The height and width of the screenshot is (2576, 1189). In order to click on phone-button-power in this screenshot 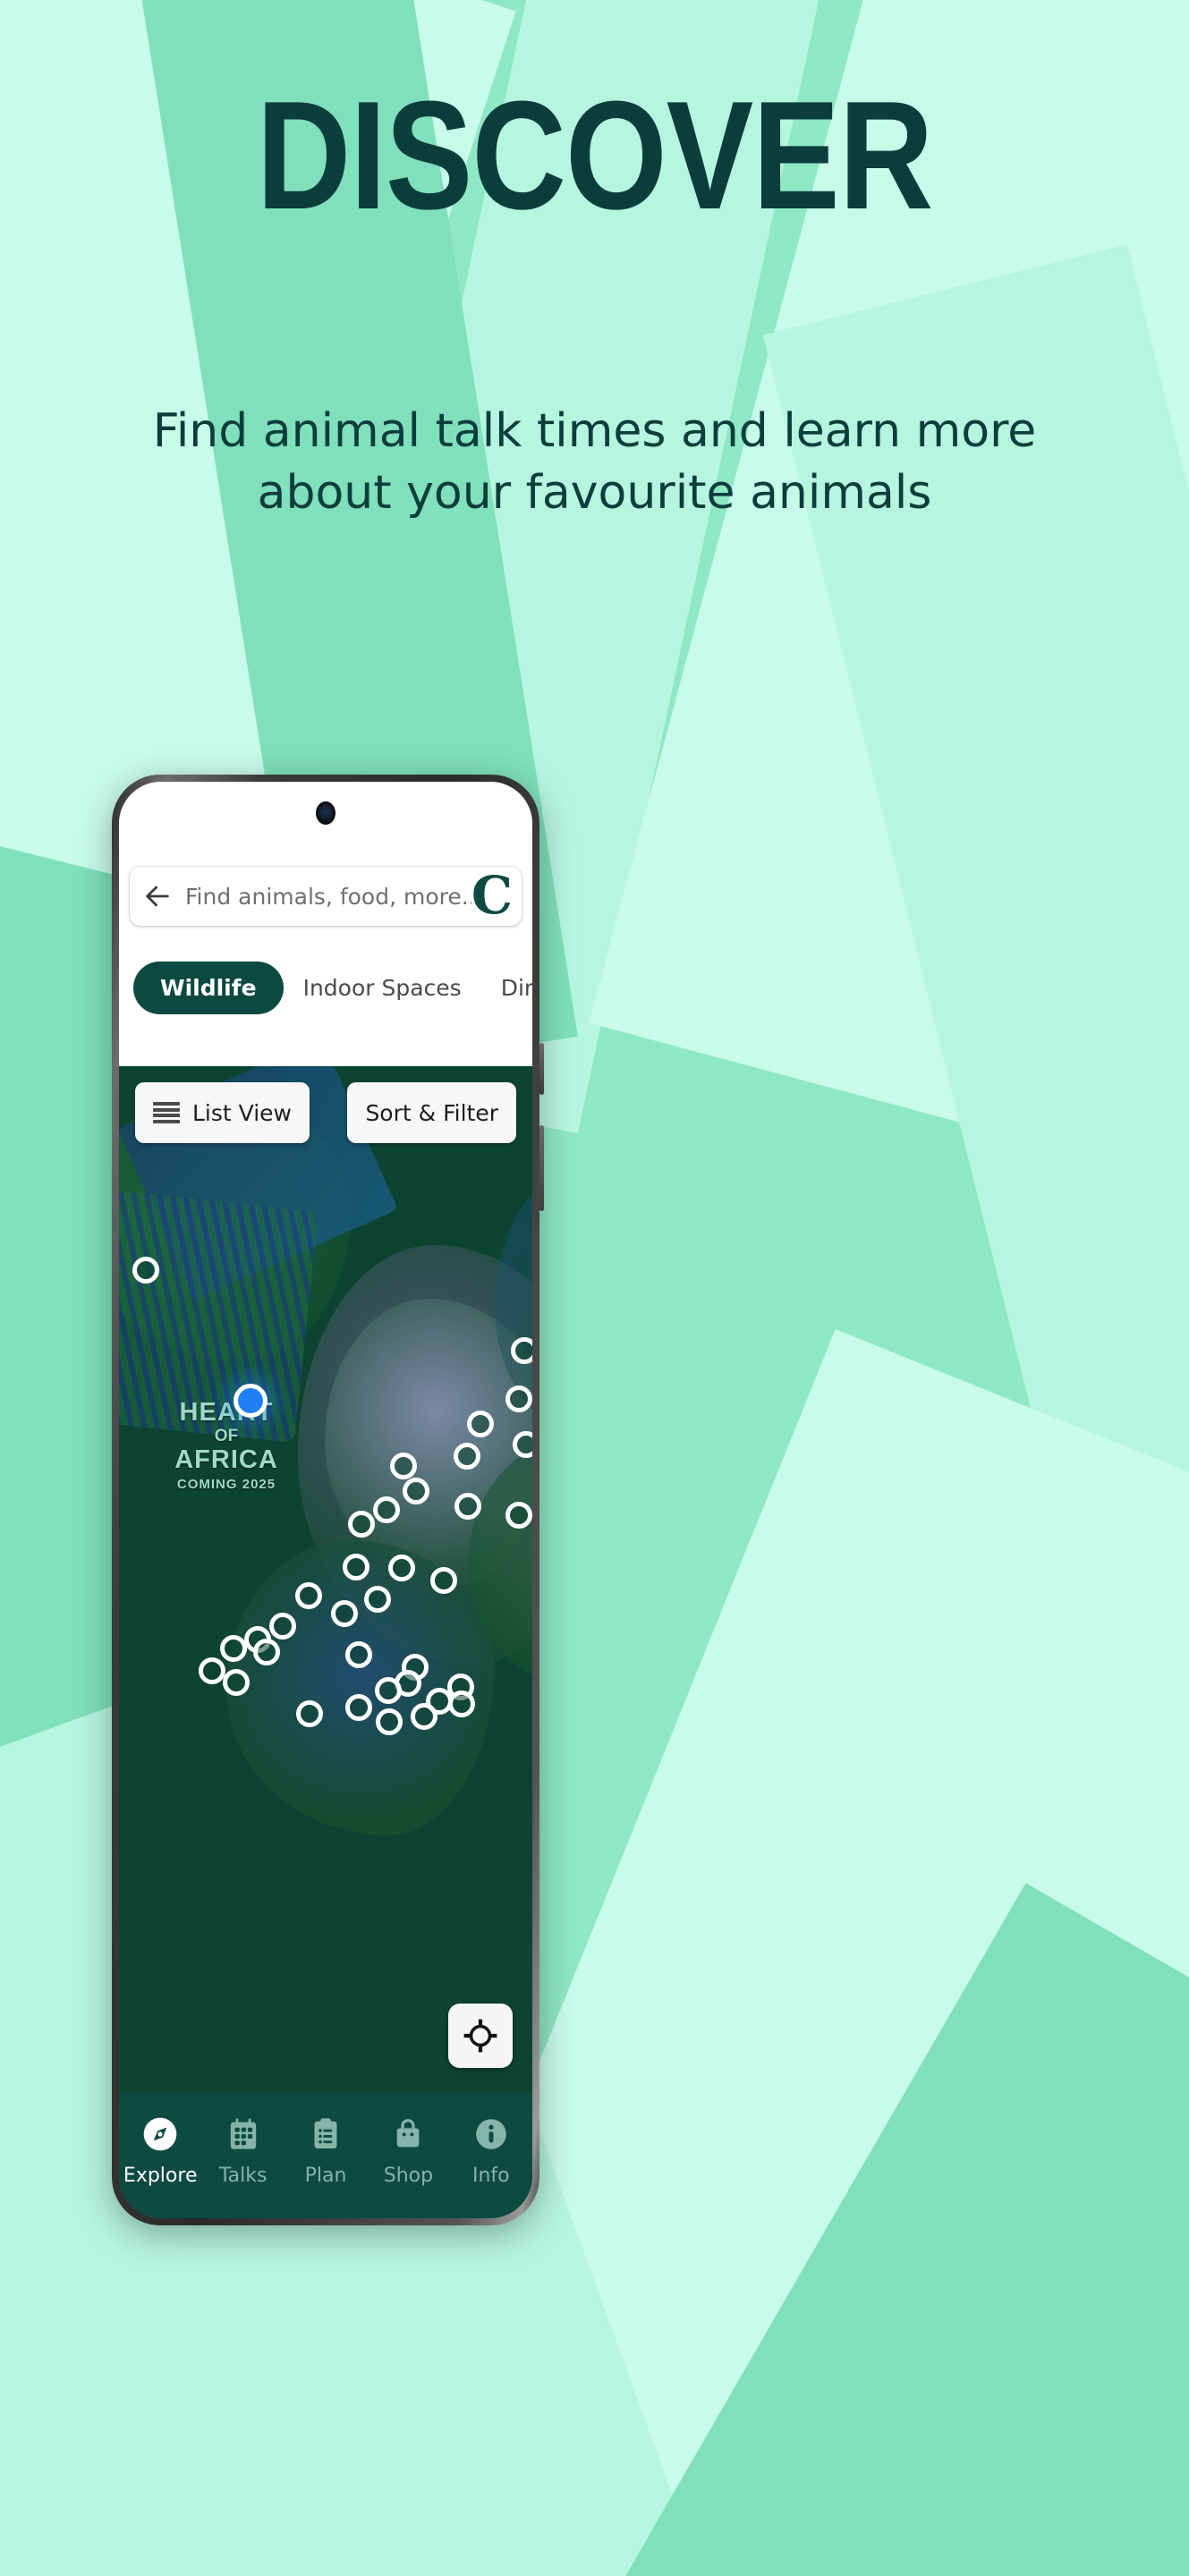, I will do `click(541, 1168)`.